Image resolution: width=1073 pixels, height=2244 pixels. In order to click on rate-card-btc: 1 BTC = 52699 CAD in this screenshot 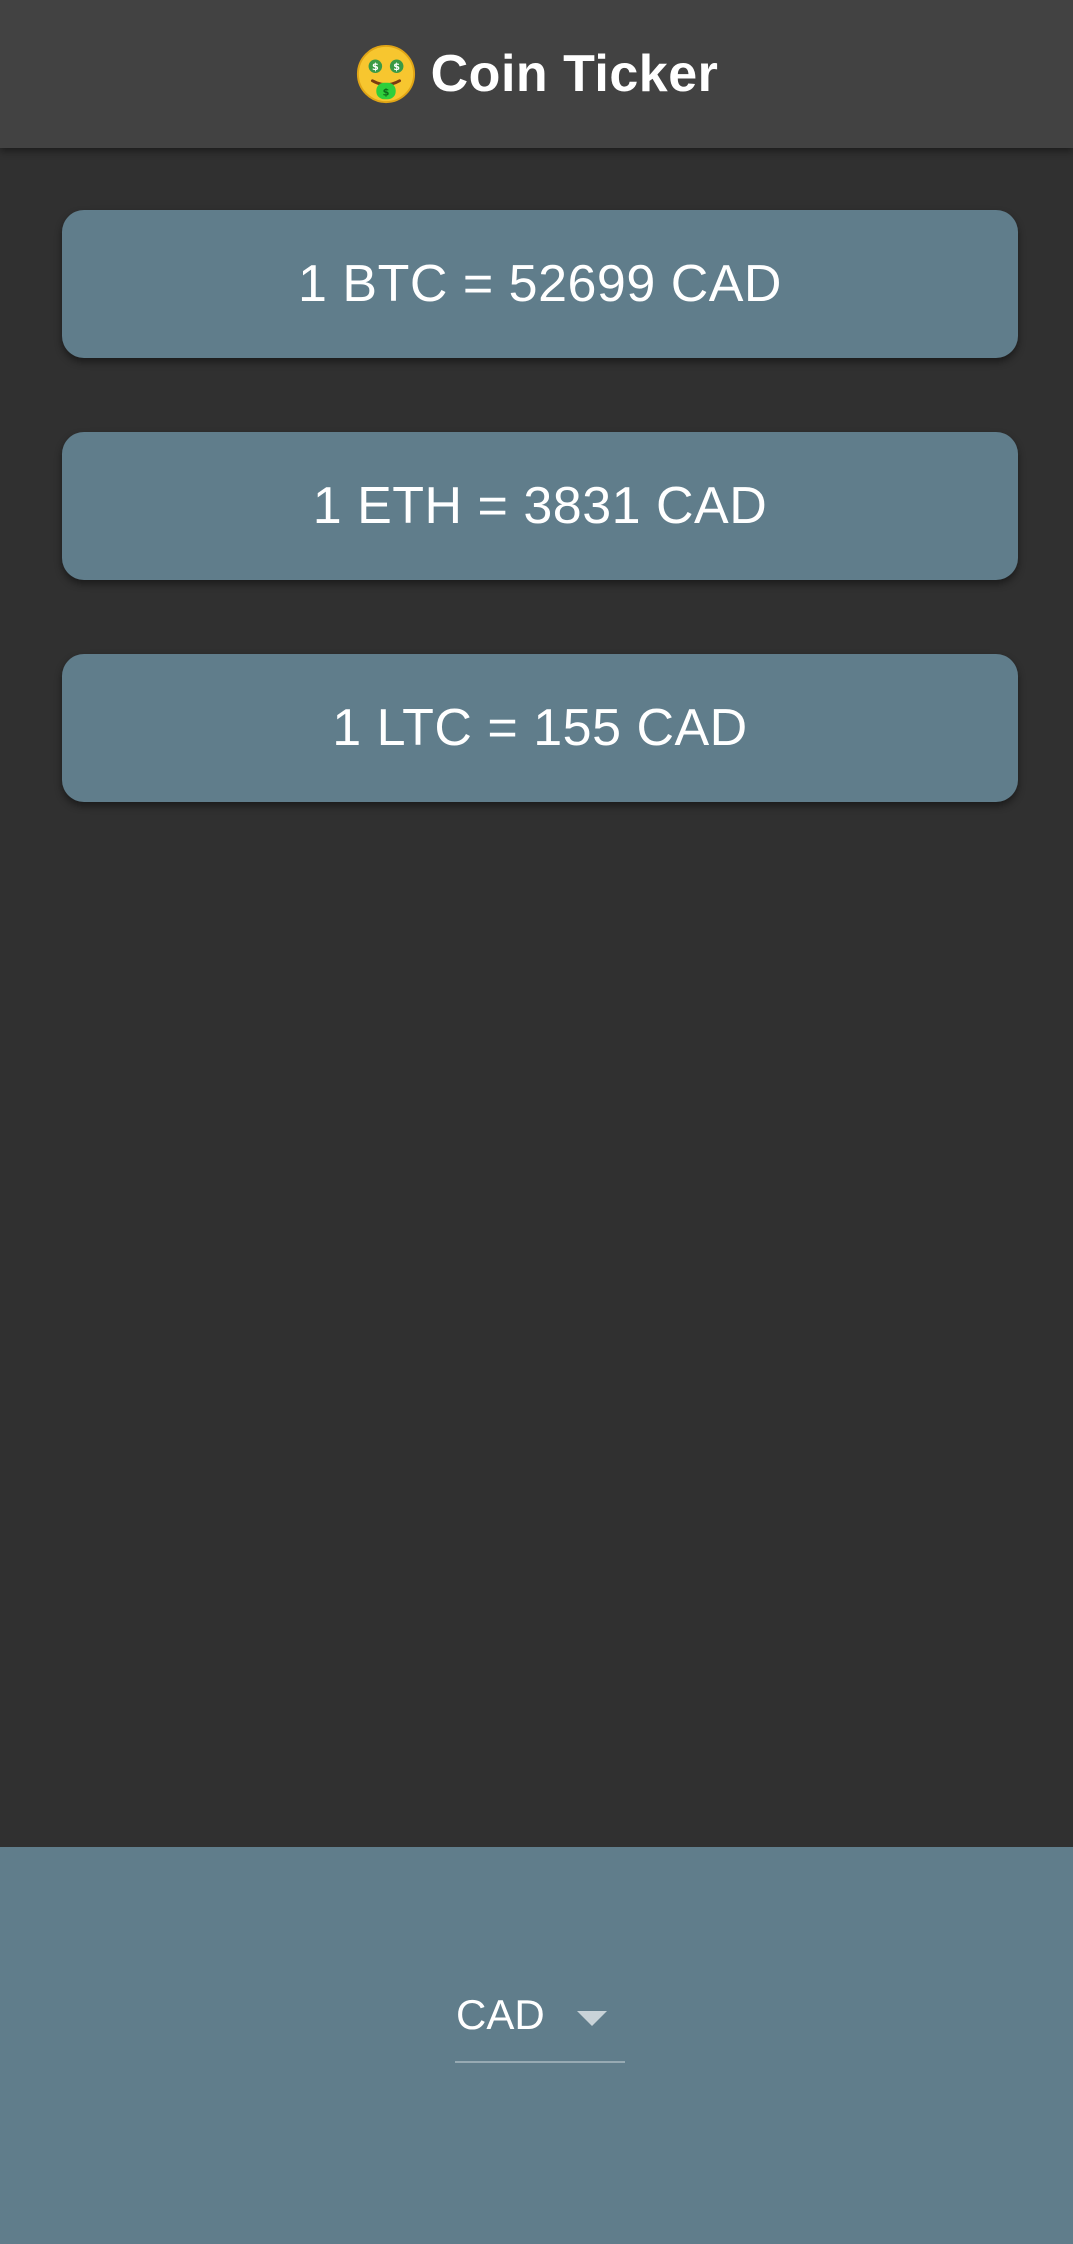, I will do `click(540, 284)`.